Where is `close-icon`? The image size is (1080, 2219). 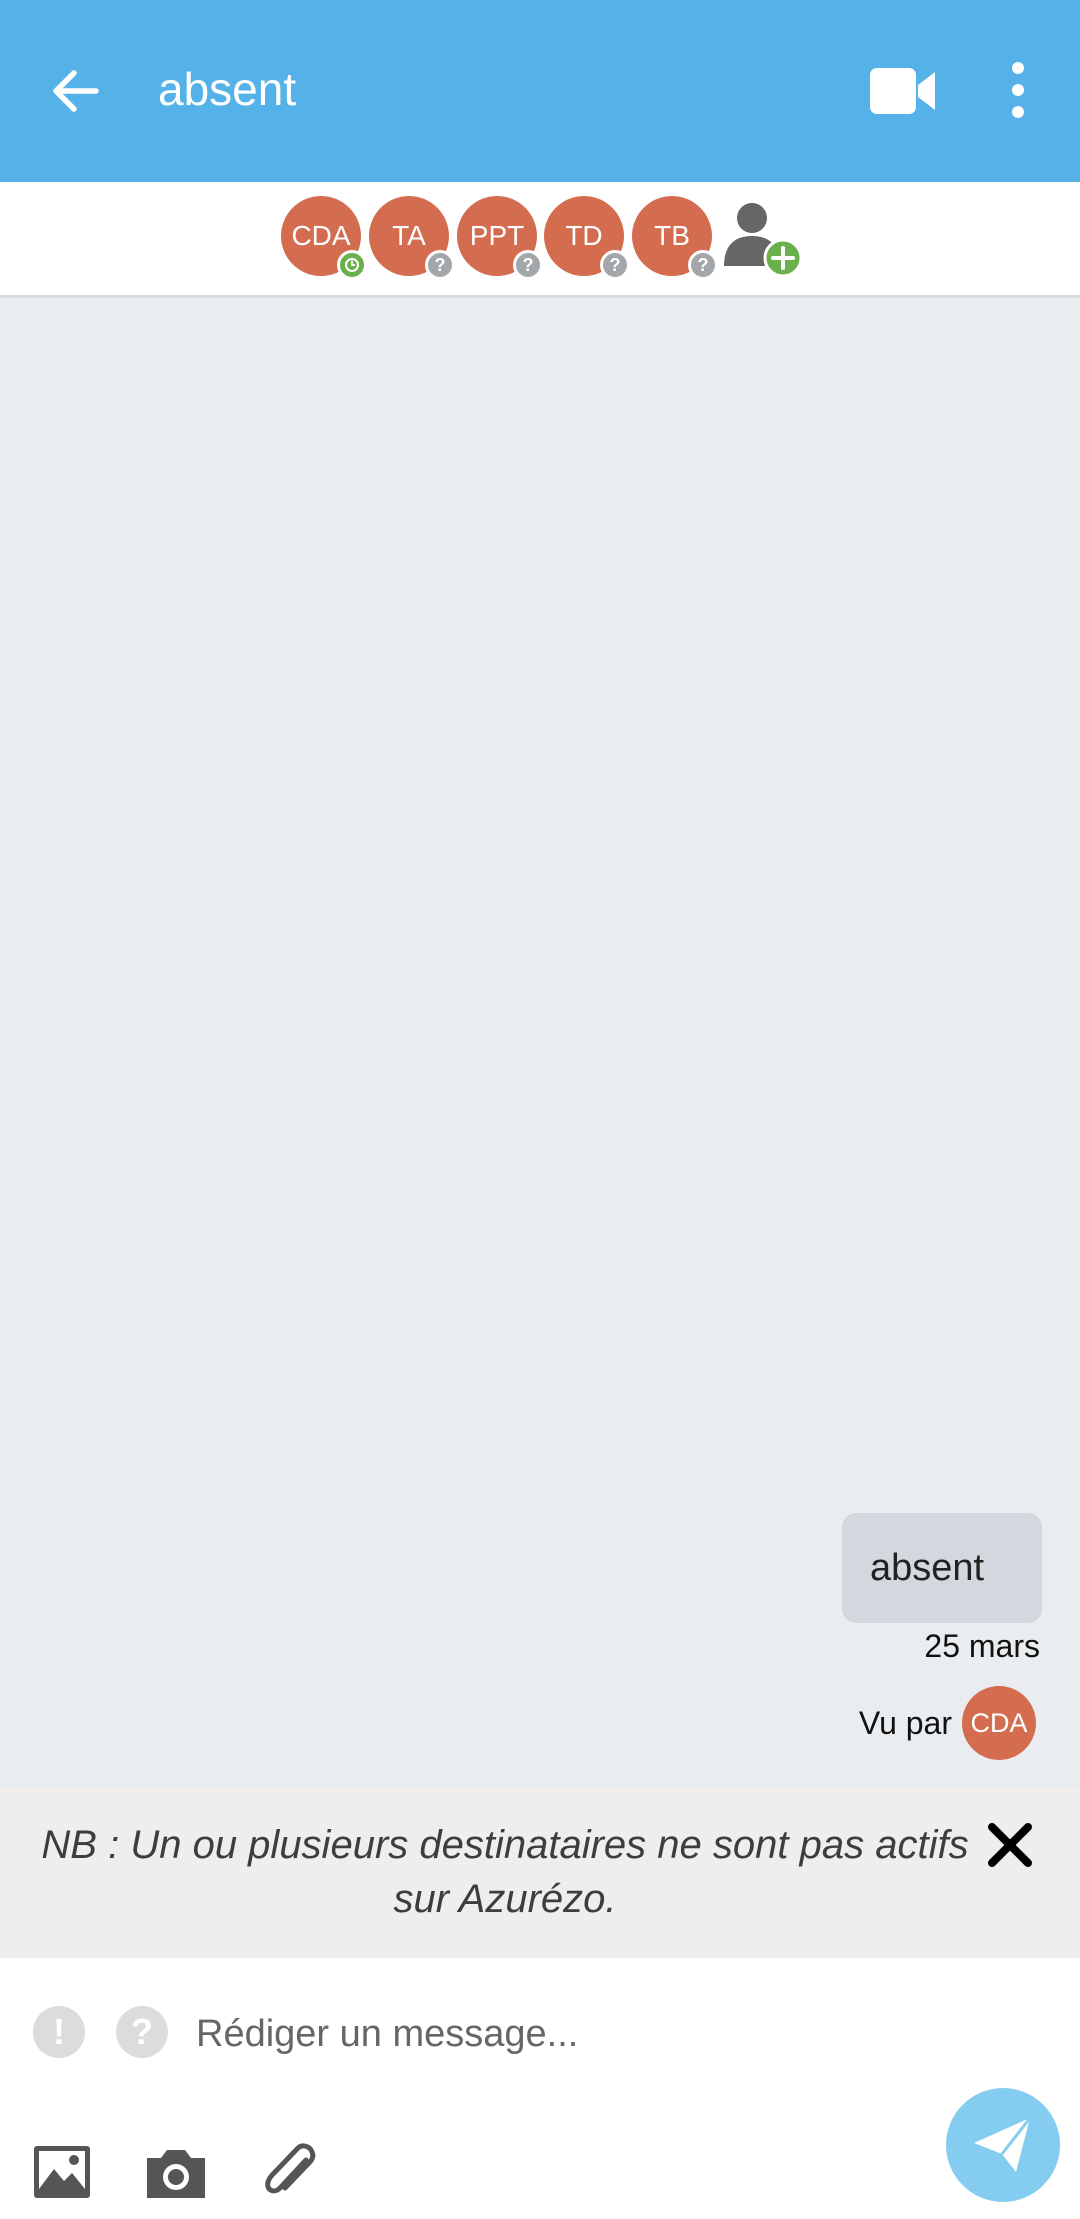
close-icon is located at coordinates (1010, 1845).